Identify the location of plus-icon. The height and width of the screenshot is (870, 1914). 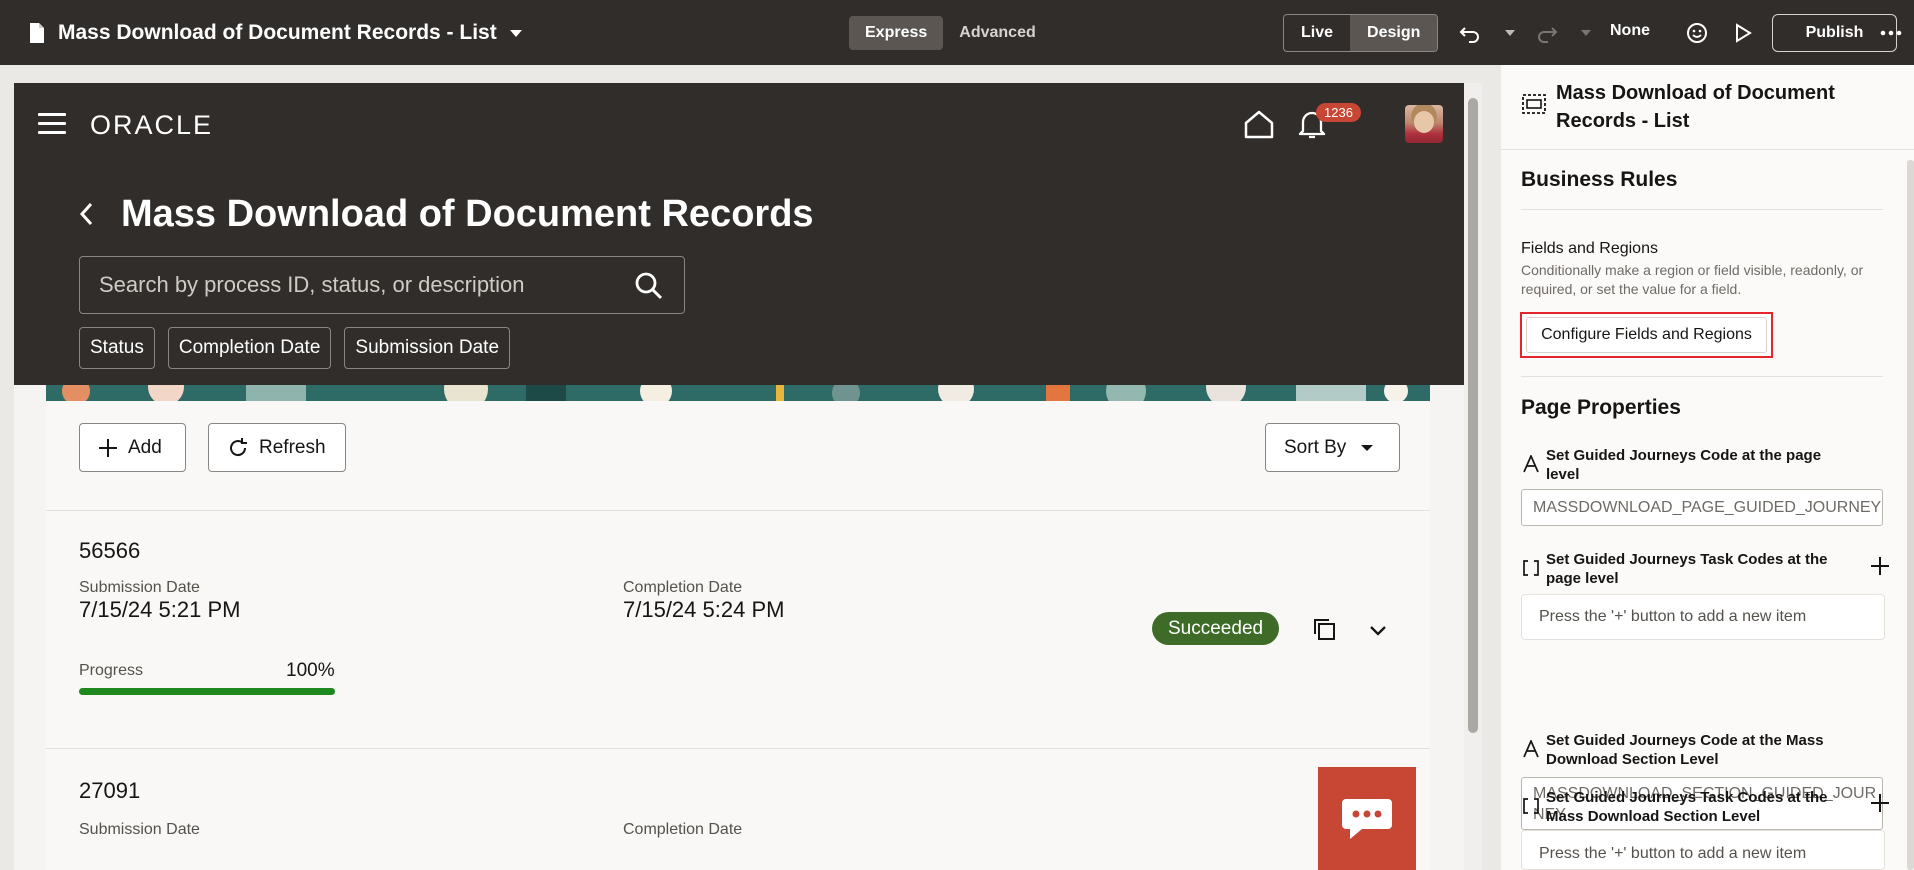
(108, 447).